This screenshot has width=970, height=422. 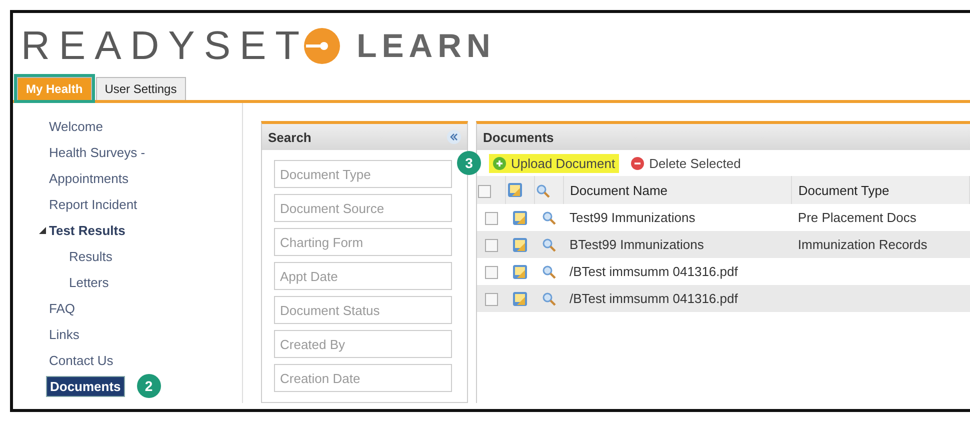 What do you see at coordinates (637, 244) in the screenshot?
I see `table-cell: BTest99 Immunizations` at bounding box center [637, 244].